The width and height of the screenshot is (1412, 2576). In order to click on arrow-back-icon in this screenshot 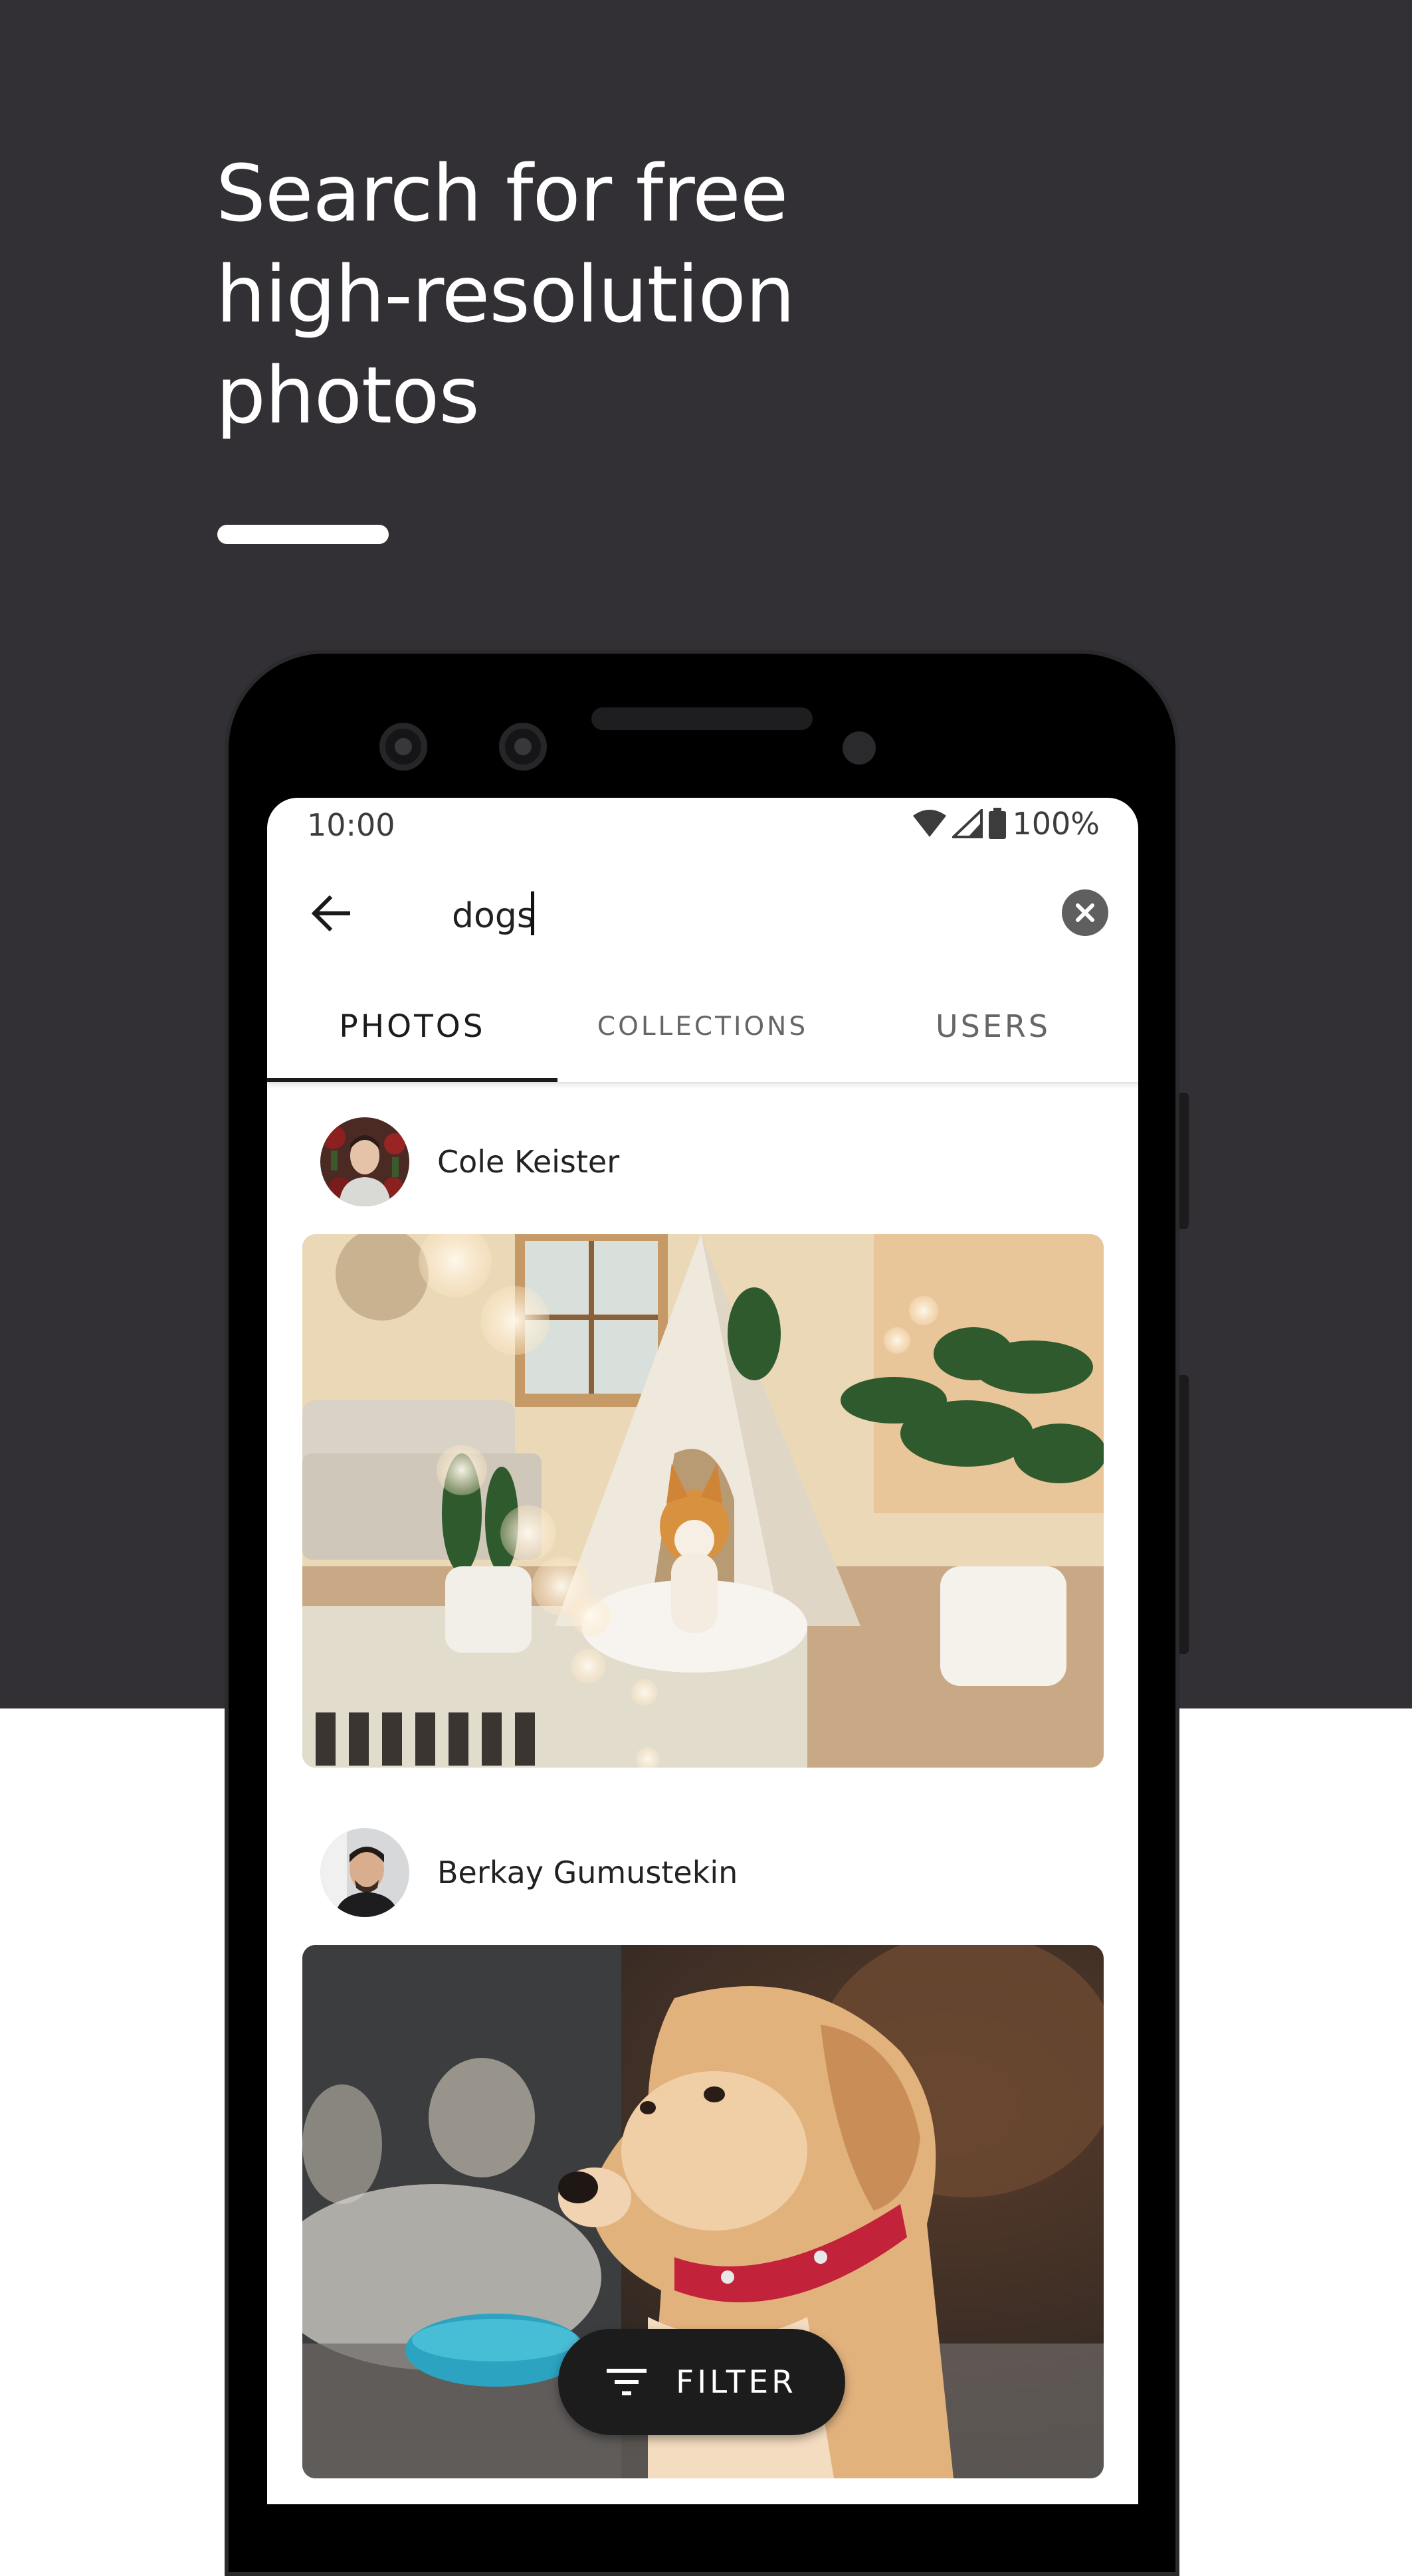, I will do `click(330, 913)`.